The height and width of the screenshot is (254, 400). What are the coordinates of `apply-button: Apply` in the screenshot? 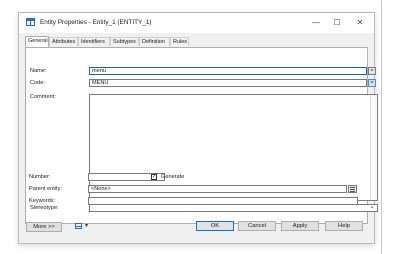 It's located at (300, 226).